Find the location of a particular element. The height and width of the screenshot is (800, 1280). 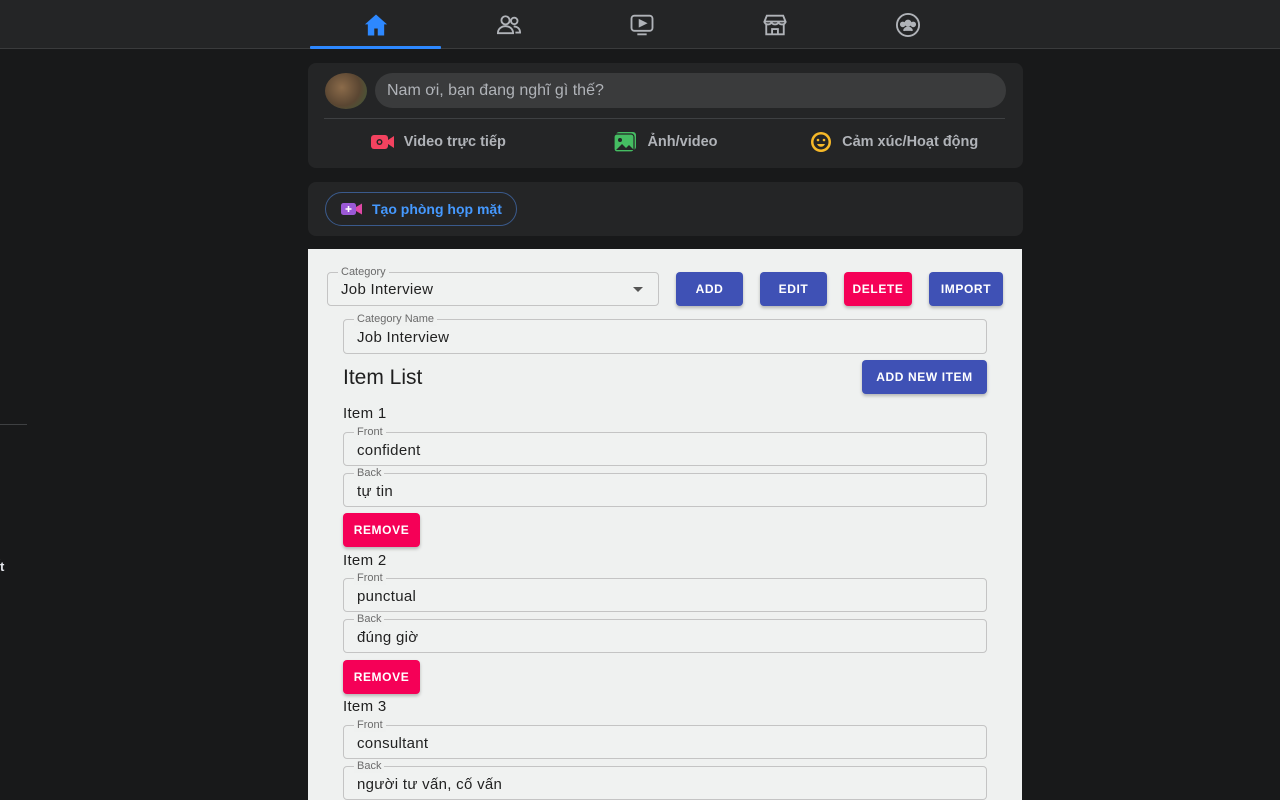

room-card: Tạo phòng họp mặt is located at coordinates (665, 209).